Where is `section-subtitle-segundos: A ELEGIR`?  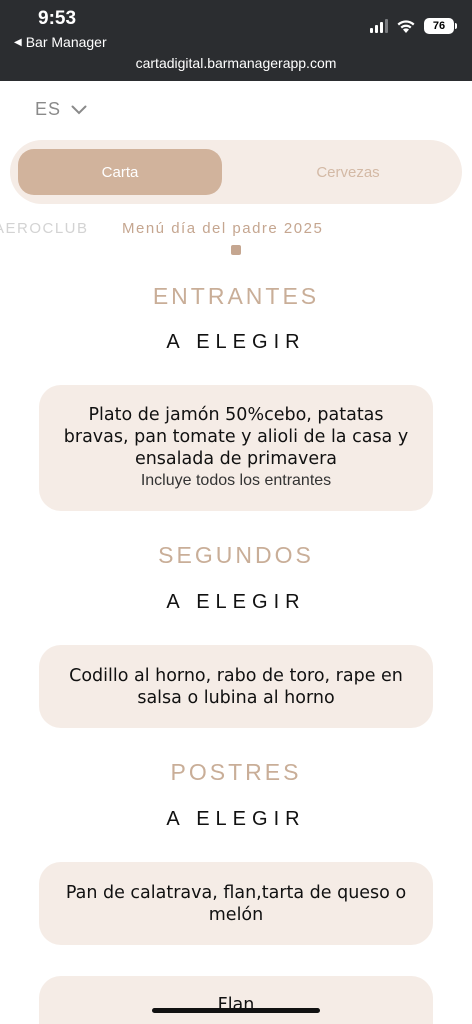 section-subtitle-segundos: A ELEGIR is located at coordinates (236, 602).